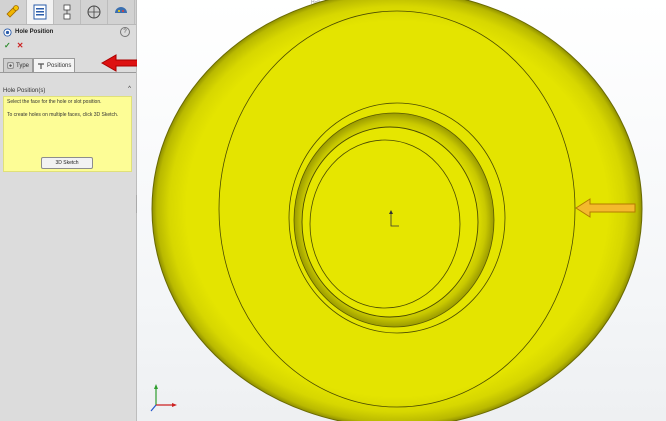  Describe the element at coordinates (13, 46) in the screenshot. I see `ok-cancel-bar: ✓ ✕` at that location.